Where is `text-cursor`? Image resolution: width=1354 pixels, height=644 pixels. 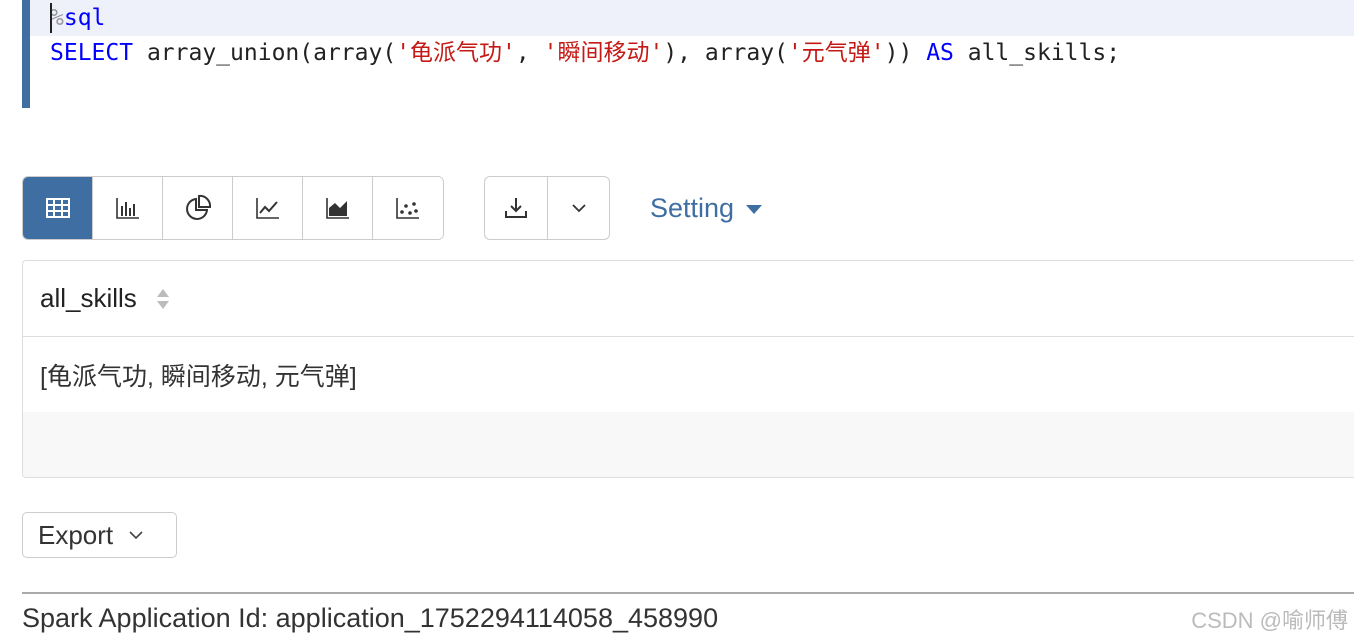
text-cursor is located at coordinates (51, 18).